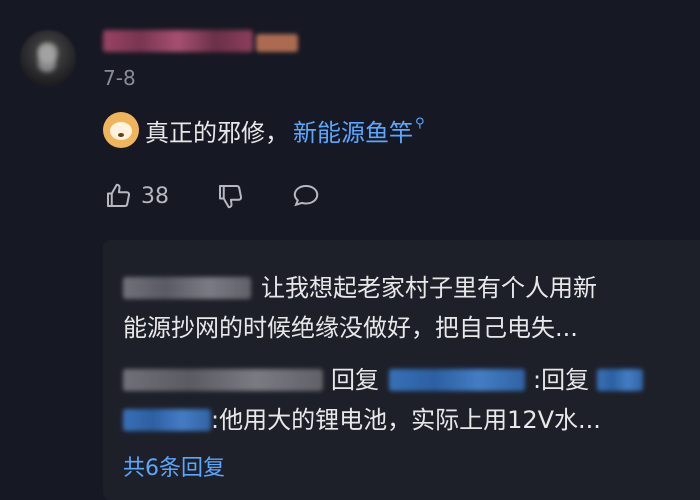 This screenshot has width=700, height=500. Describe the element at coordinates (155, 196) in the screenshot. I see `like-count: 38` at that location.